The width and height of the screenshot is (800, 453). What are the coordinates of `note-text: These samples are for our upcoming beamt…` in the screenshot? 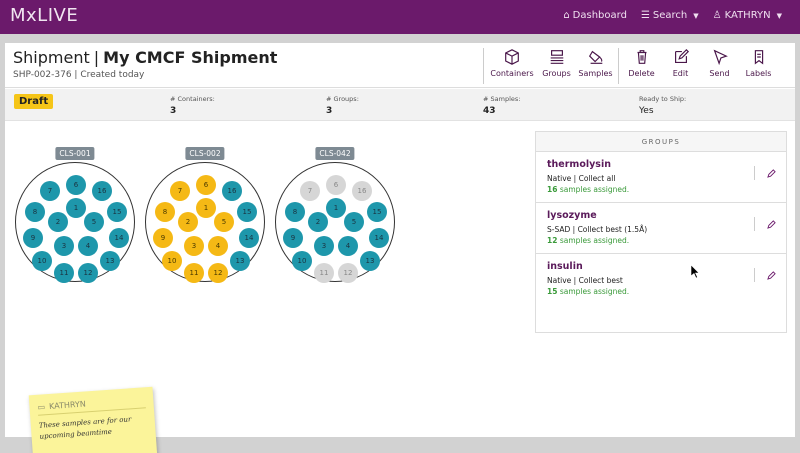 It's located at (85, 428).